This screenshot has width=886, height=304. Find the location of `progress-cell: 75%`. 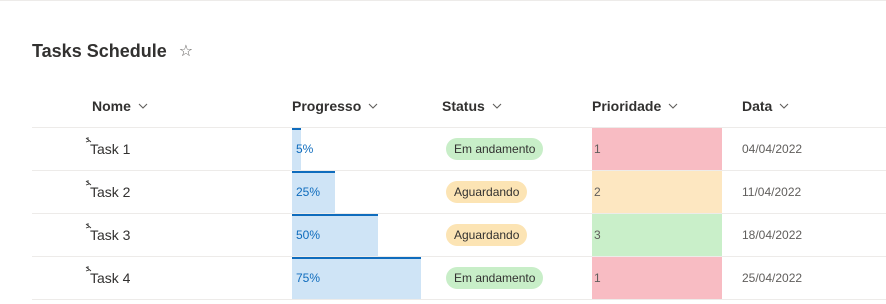

progress-cell: 75% is located at coordinates (362, 278).